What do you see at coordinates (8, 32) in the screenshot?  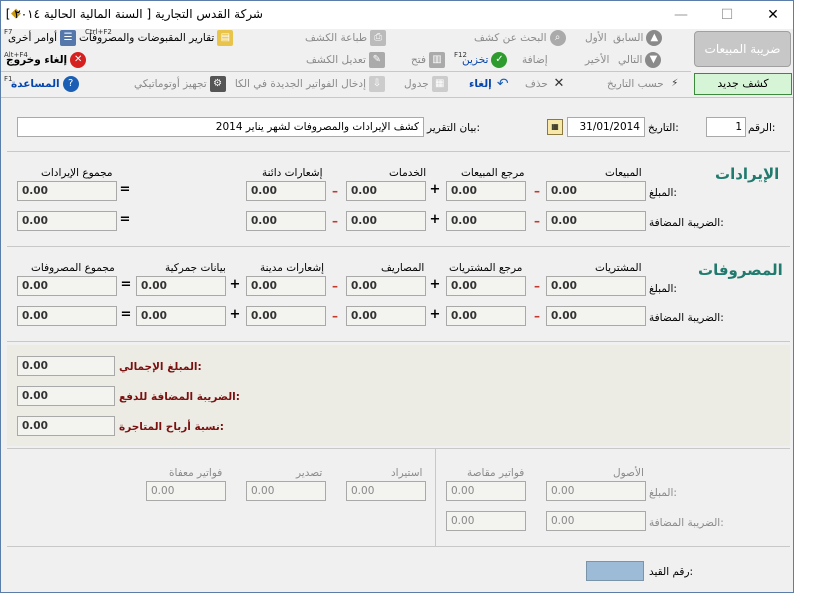 I see `more-shortcut: F7` at bounding box center [8, 32].